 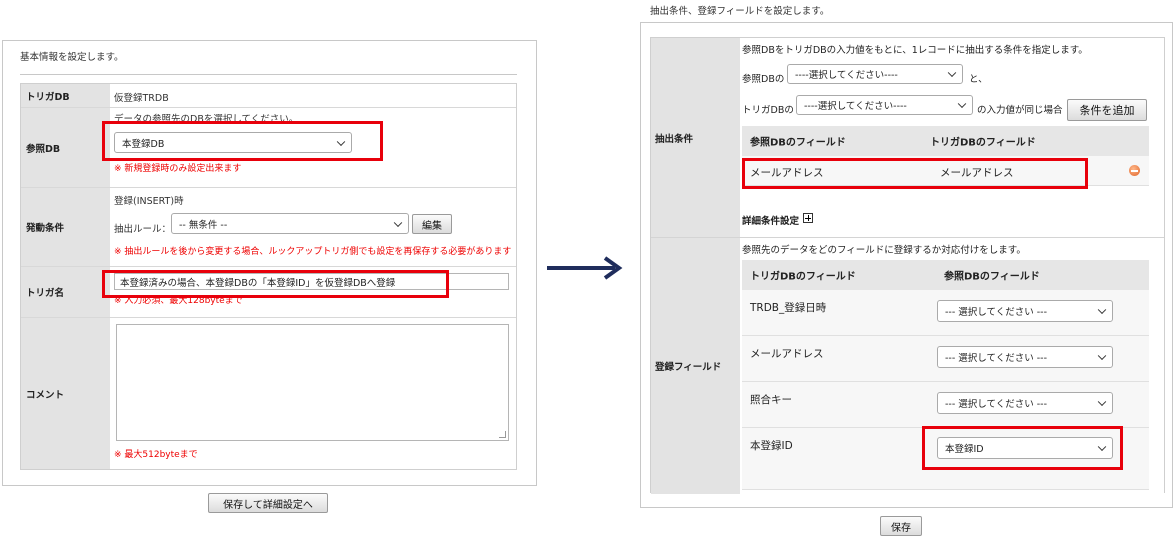 What do you see at coordinates (771, 221) in the screenshot?
I see `detail-condition-label: 詳細条件設定` at bounding box center [771, 221].